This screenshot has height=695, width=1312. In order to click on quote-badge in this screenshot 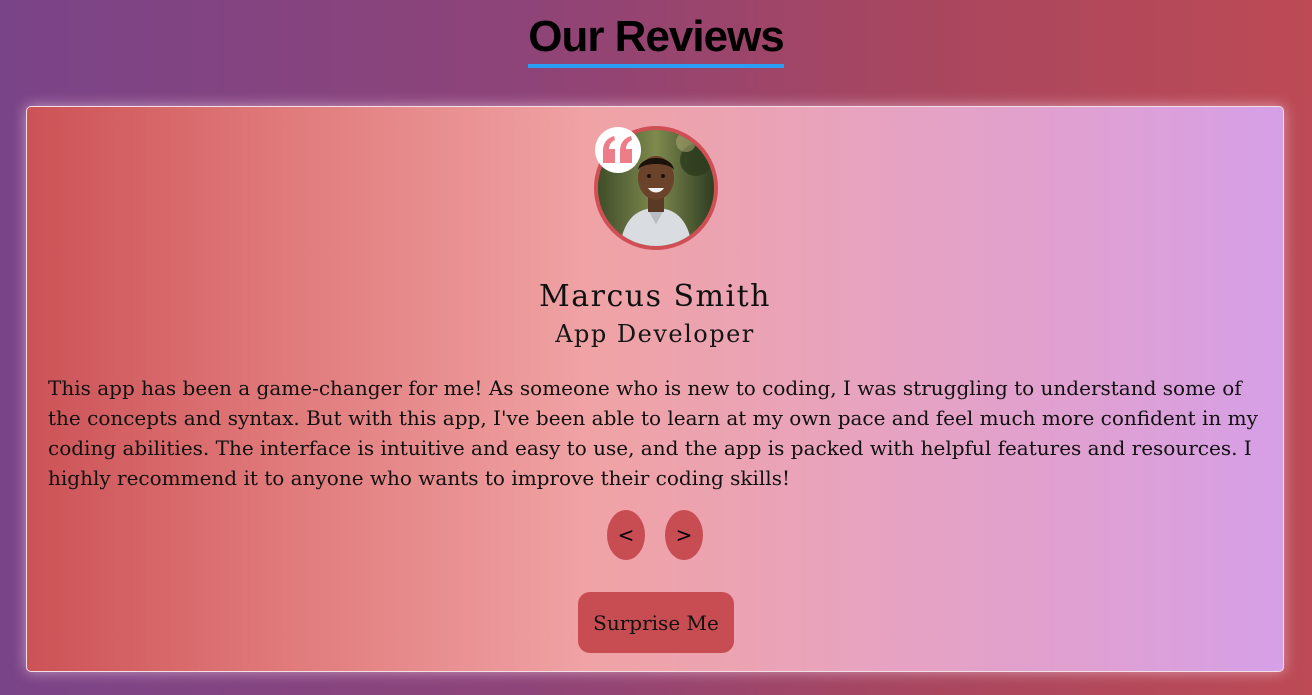, I will do `click(618, 150)`.